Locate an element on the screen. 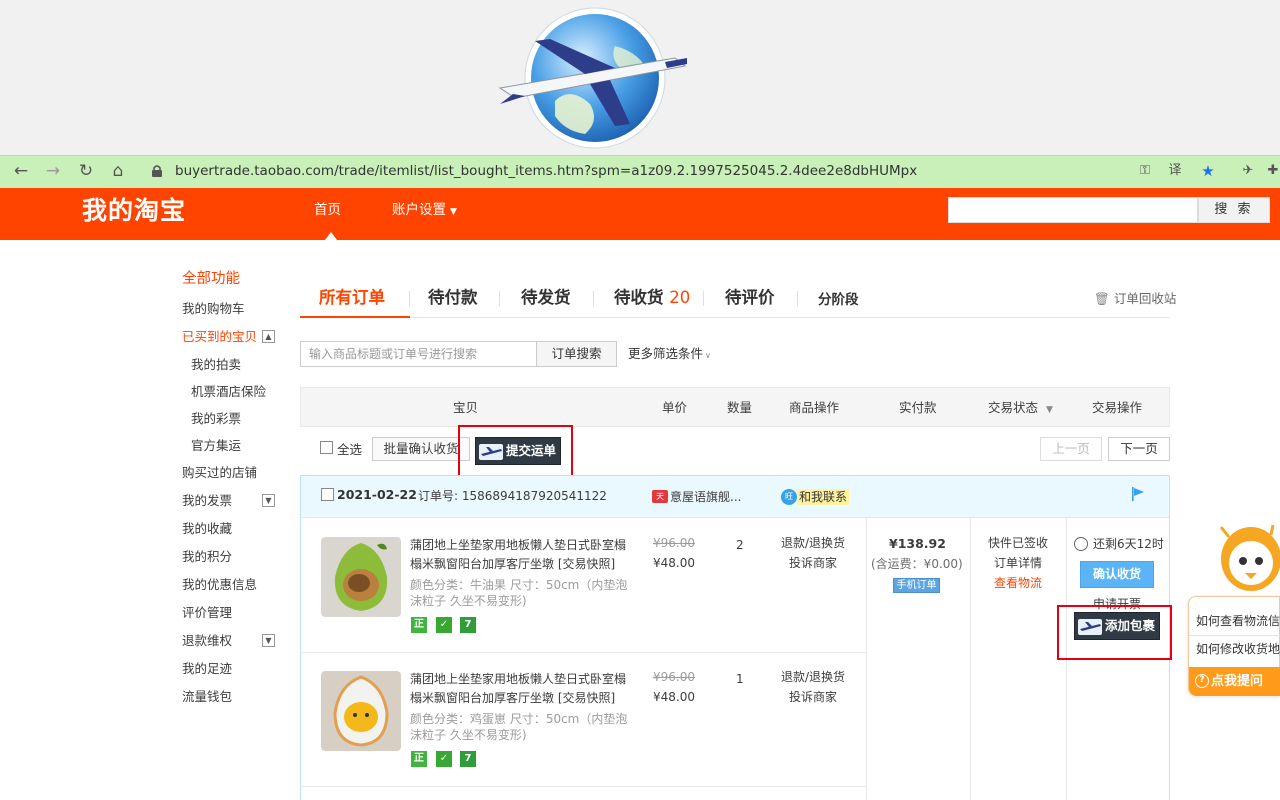  reload-icon: ↻ is located at coordinates (86, 171).